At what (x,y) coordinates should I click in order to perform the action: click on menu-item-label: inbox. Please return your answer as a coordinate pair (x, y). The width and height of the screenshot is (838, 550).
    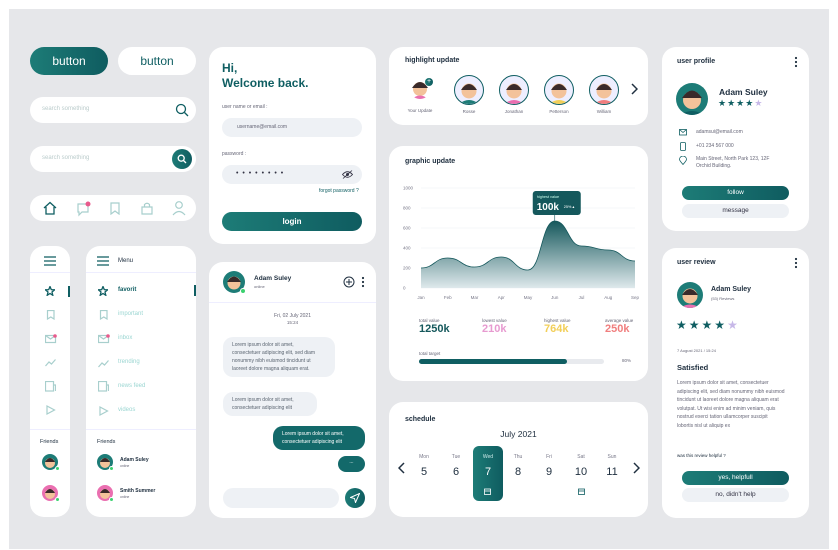
    Looking at the image, I should click on (125, 338).